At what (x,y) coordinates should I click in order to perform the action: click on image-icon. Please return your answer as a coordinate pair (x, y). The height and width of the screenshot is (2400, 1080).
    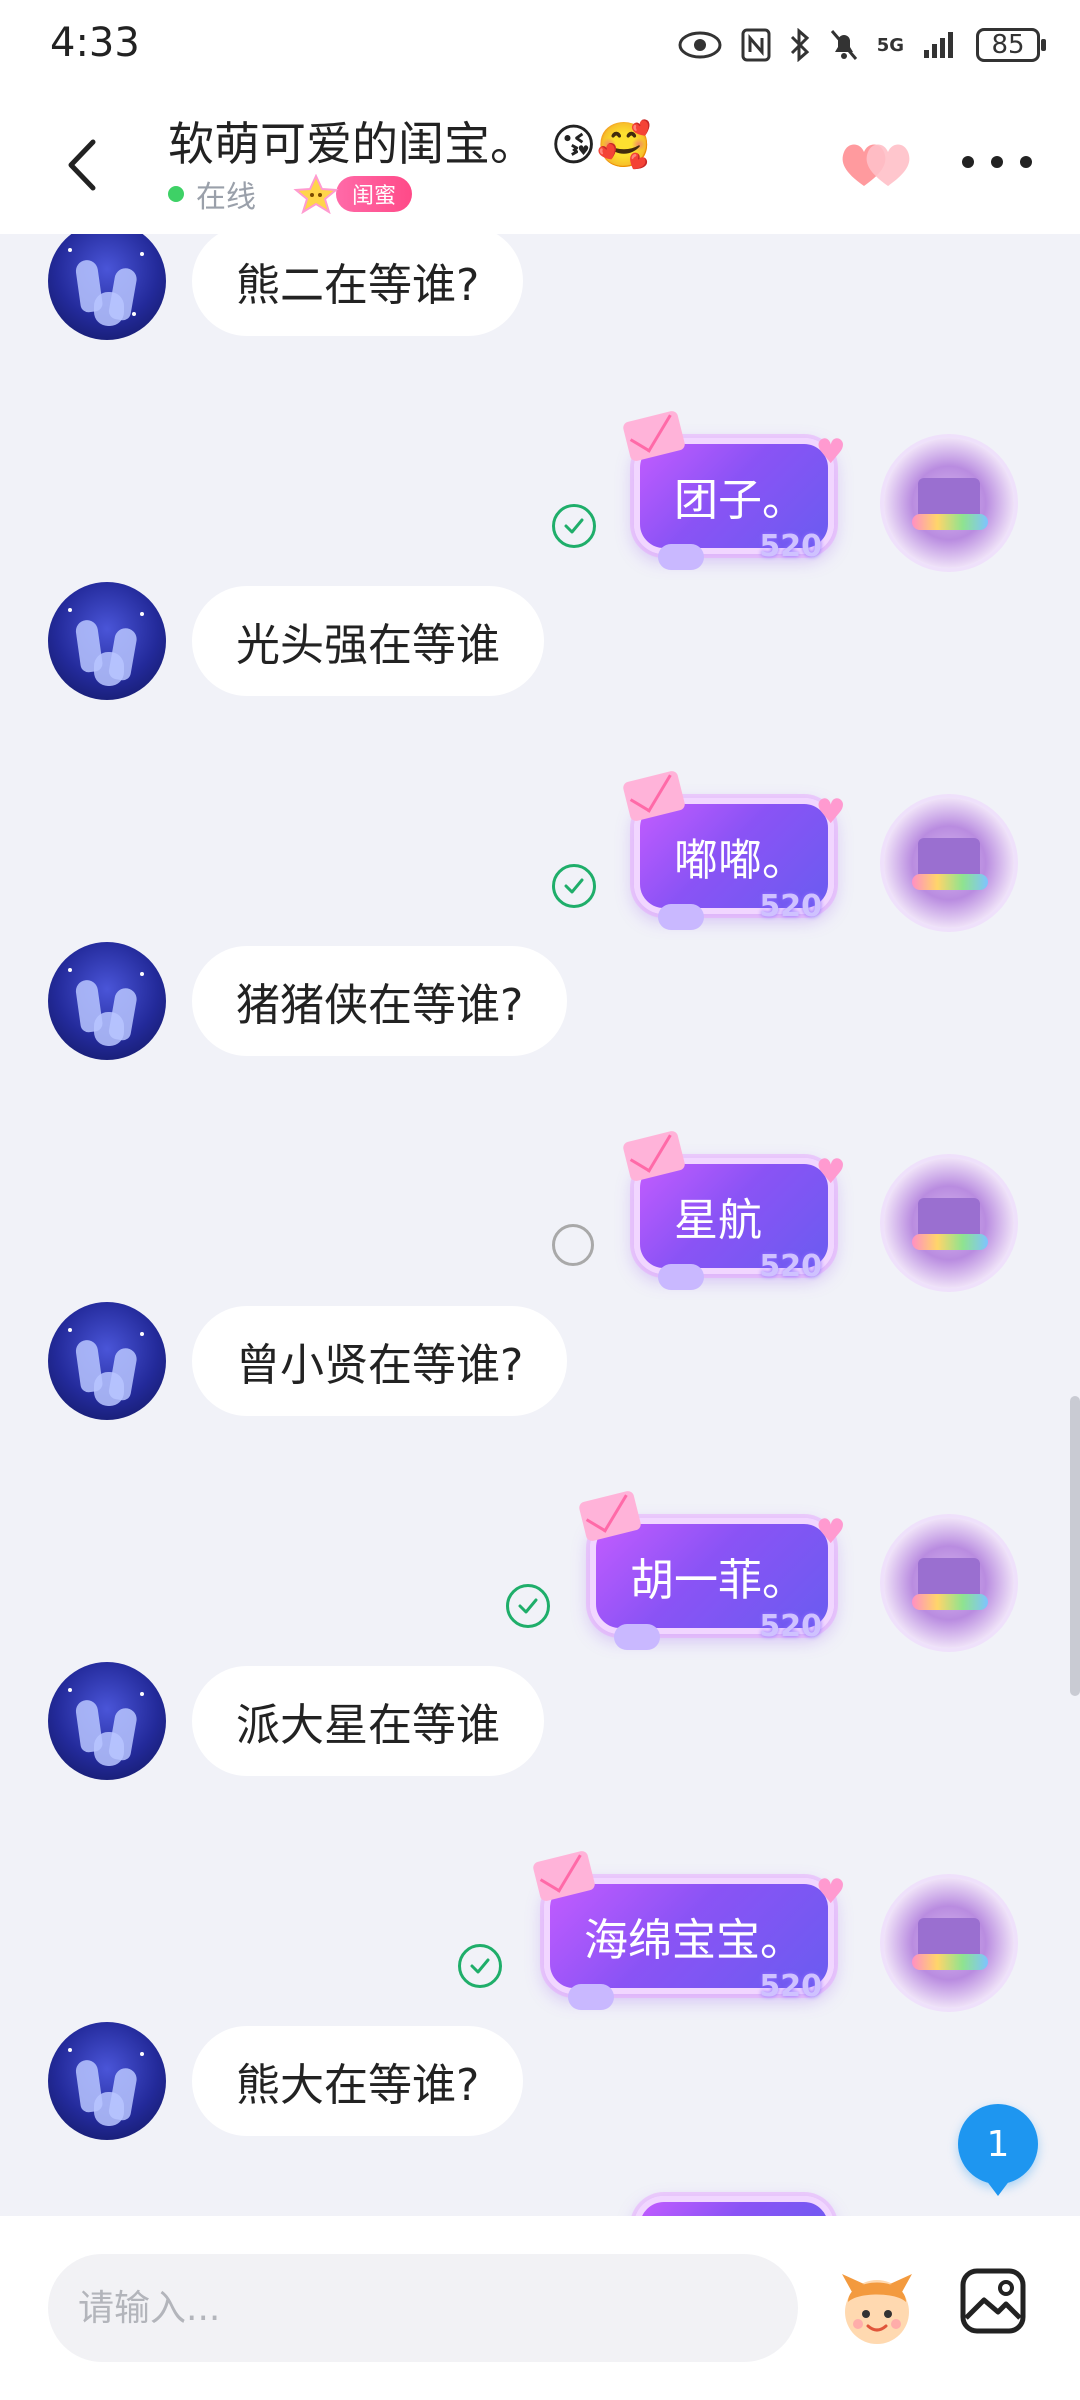
    Looking at the image, I should click on (993, 2301).